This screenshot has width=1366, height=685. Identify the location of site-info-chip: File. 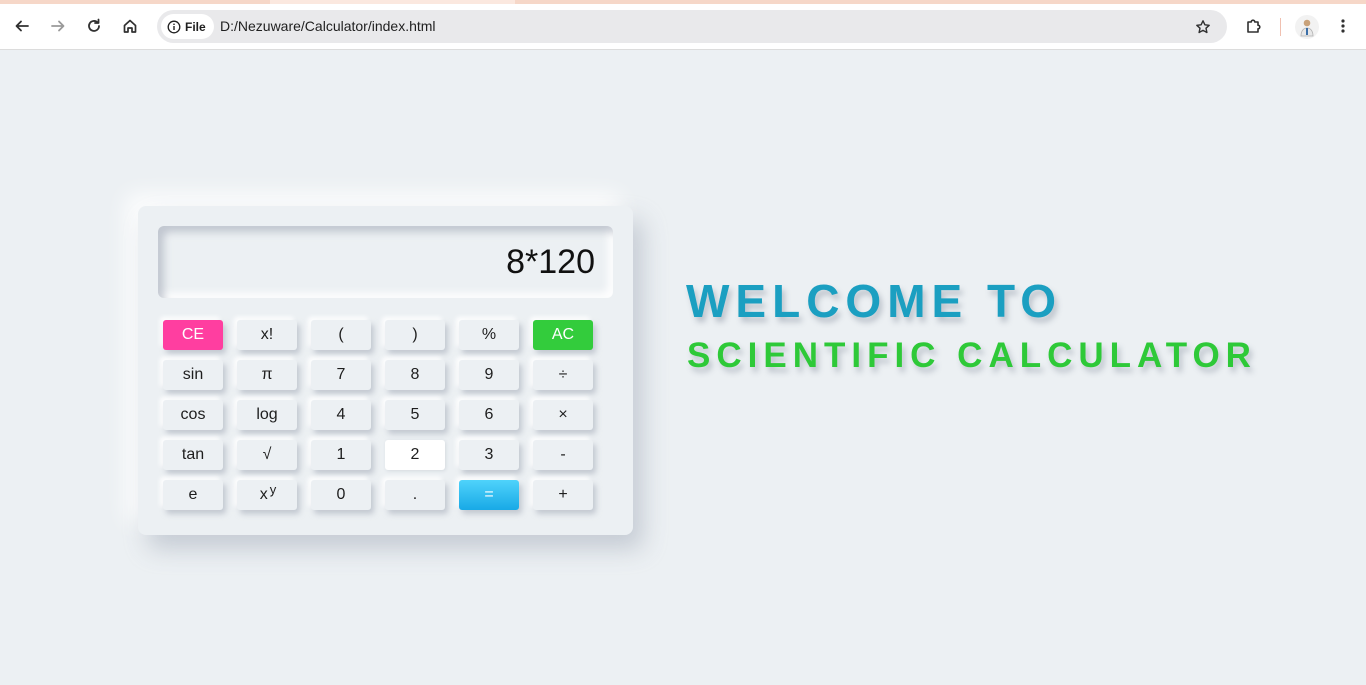
(187, 26).